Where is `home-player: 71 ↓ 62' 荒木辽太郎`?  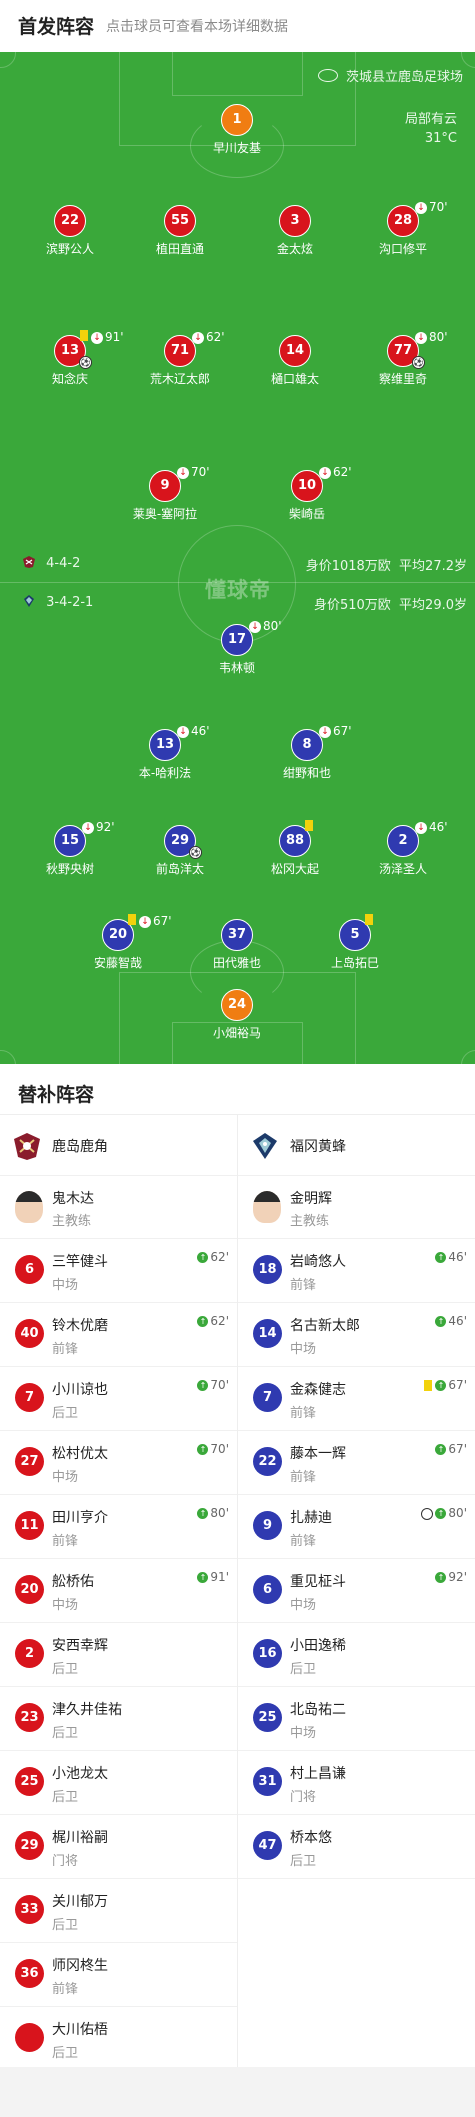
home-player: 71 ↓ 62' 荒木辽太郎 is located at coordinates (180, 358).